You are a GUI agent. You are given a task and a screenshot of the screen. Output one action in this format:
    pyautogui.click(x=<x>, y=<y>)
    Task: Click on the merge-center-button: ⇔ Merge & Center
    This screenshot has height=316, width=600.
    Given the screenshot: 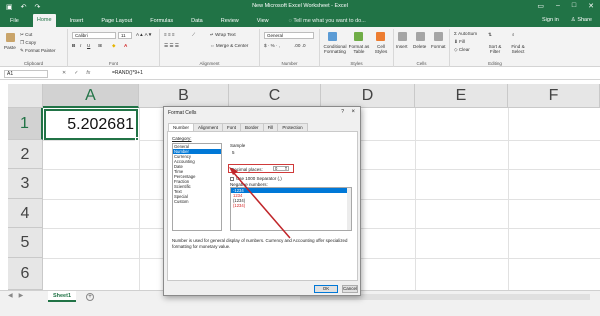 What is the action you would take?
    pyautogui.click(x=229, y=45)
    